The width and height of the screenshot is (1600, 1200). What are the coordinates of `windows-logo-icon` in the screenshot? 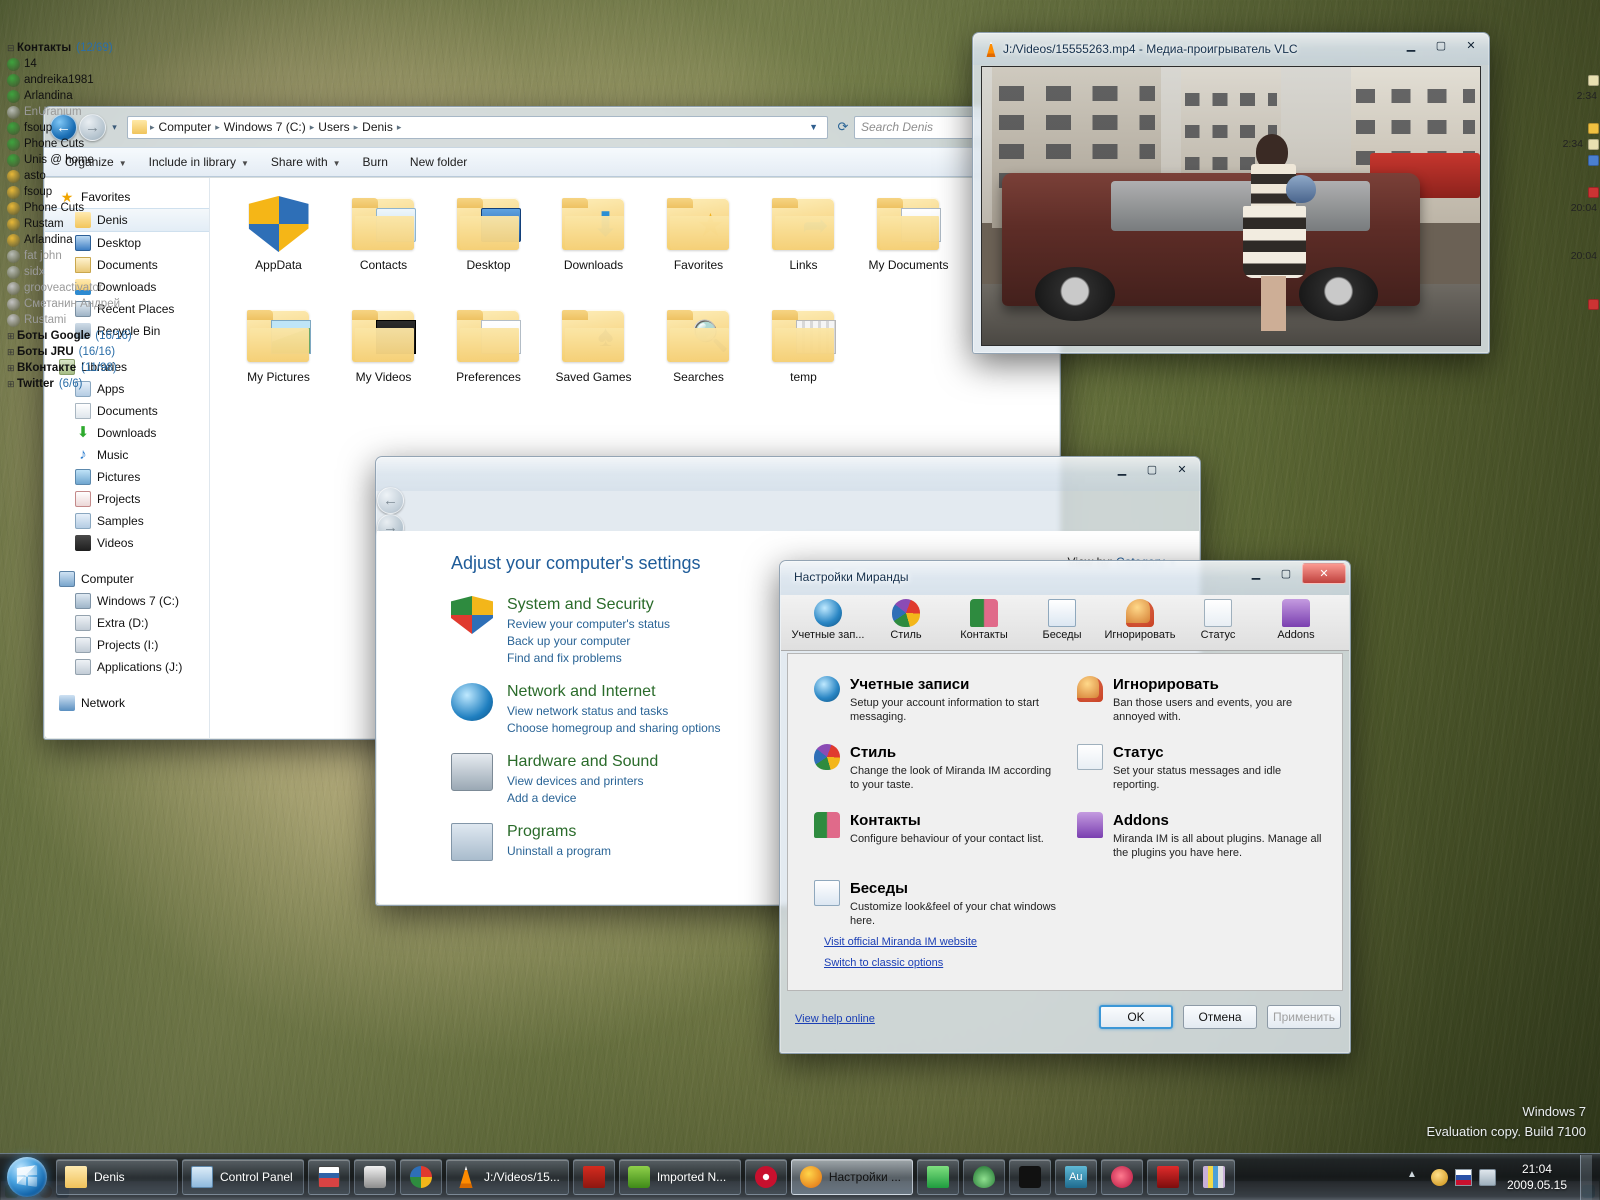 It's located at (27, 1177).